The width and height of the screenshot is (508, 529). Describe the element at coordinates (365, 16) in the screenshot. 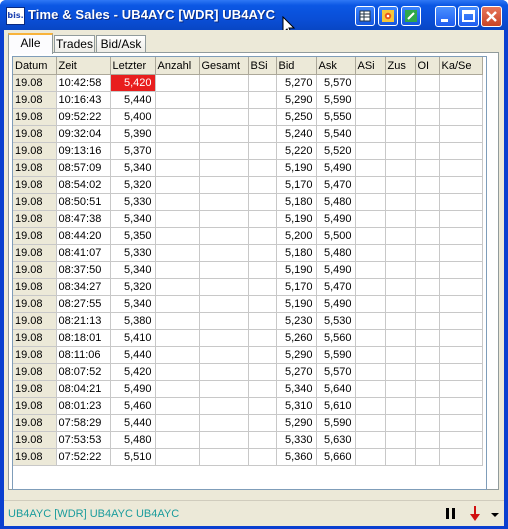

I see `grid-view-icon` at that location.